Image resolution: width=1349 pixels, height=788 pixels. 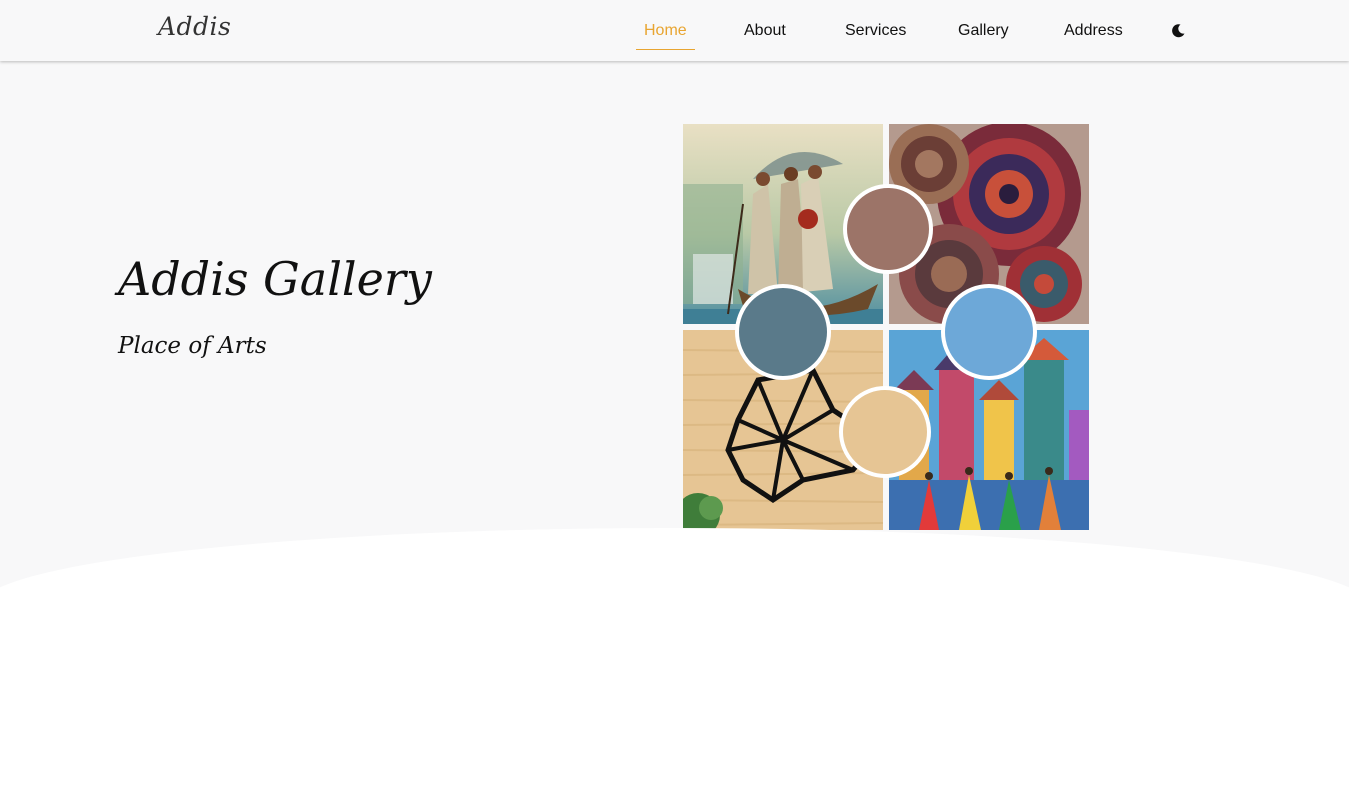 I want to click on nav-link-about: About, so click(x=765, y=31).